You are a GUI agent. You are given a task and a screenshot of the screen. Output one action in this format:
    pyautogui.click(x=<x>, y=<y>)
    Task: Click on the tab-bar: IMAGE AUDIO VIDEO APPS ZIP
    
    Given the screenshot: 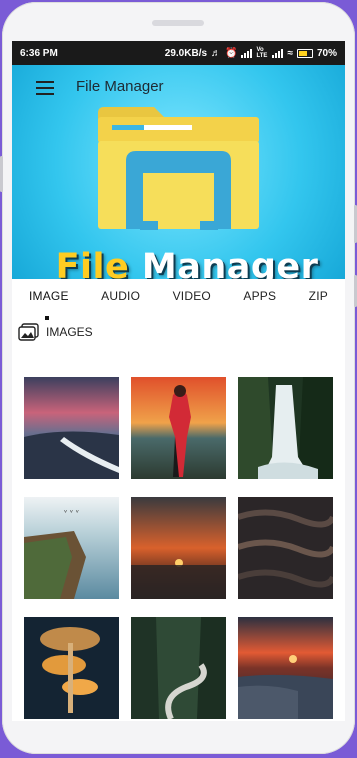 What is the action you would take?
    pyautogui.click(x=178, y=296)
    